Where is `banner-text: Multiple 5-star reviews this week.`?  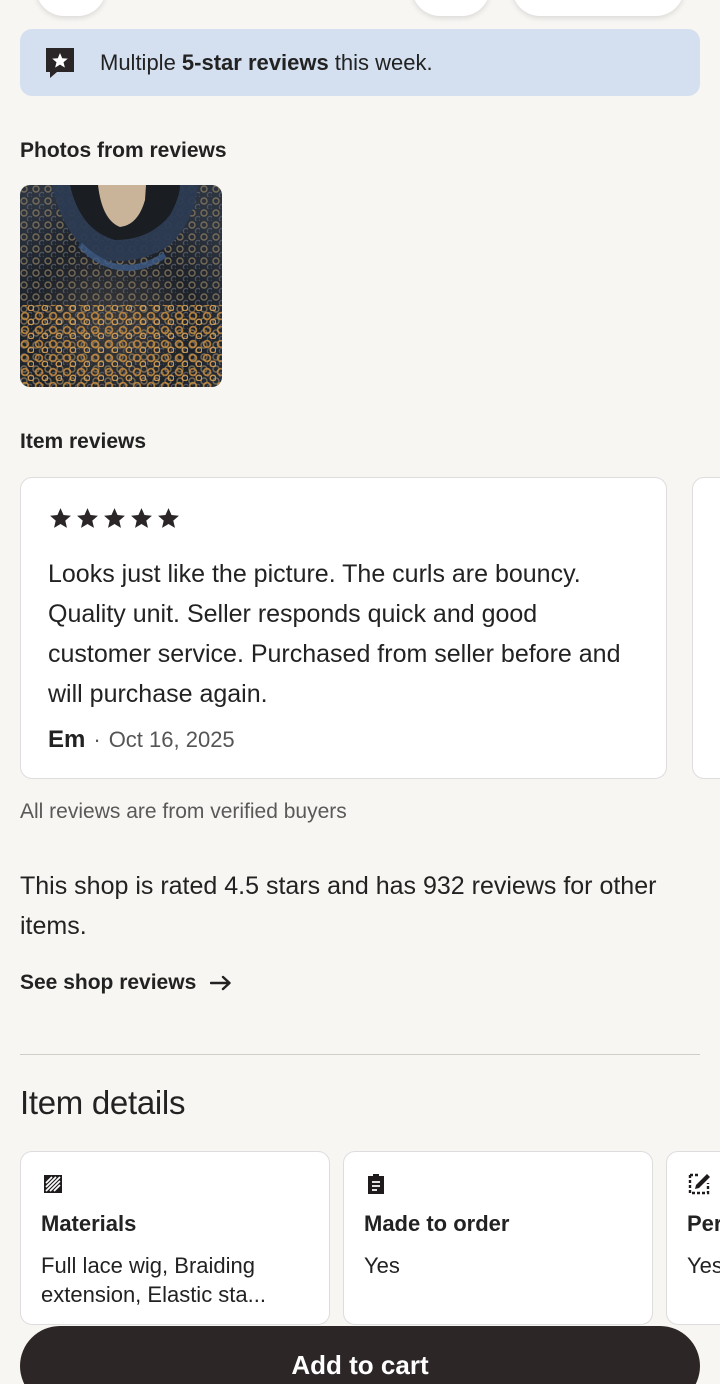
banner-text: Multiple 5-star reviews this week. is located at coordinates (266, 62).